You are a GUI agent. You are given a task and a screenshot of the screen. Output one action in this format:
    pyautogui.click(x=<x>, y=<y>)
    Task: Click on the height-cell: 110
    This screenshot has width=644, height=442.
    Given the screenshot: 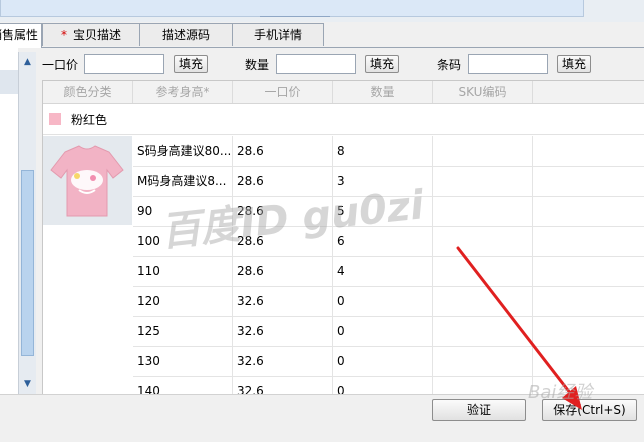 What is the action you would take?
    pyautogui.click(x=183, y=271)
    